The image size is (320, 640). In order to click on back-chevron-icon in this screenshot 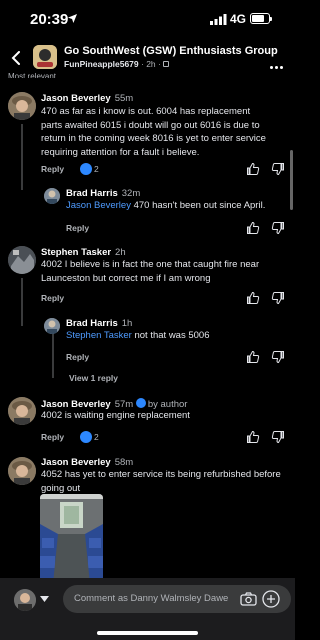, I will do `click(16, 58)`.